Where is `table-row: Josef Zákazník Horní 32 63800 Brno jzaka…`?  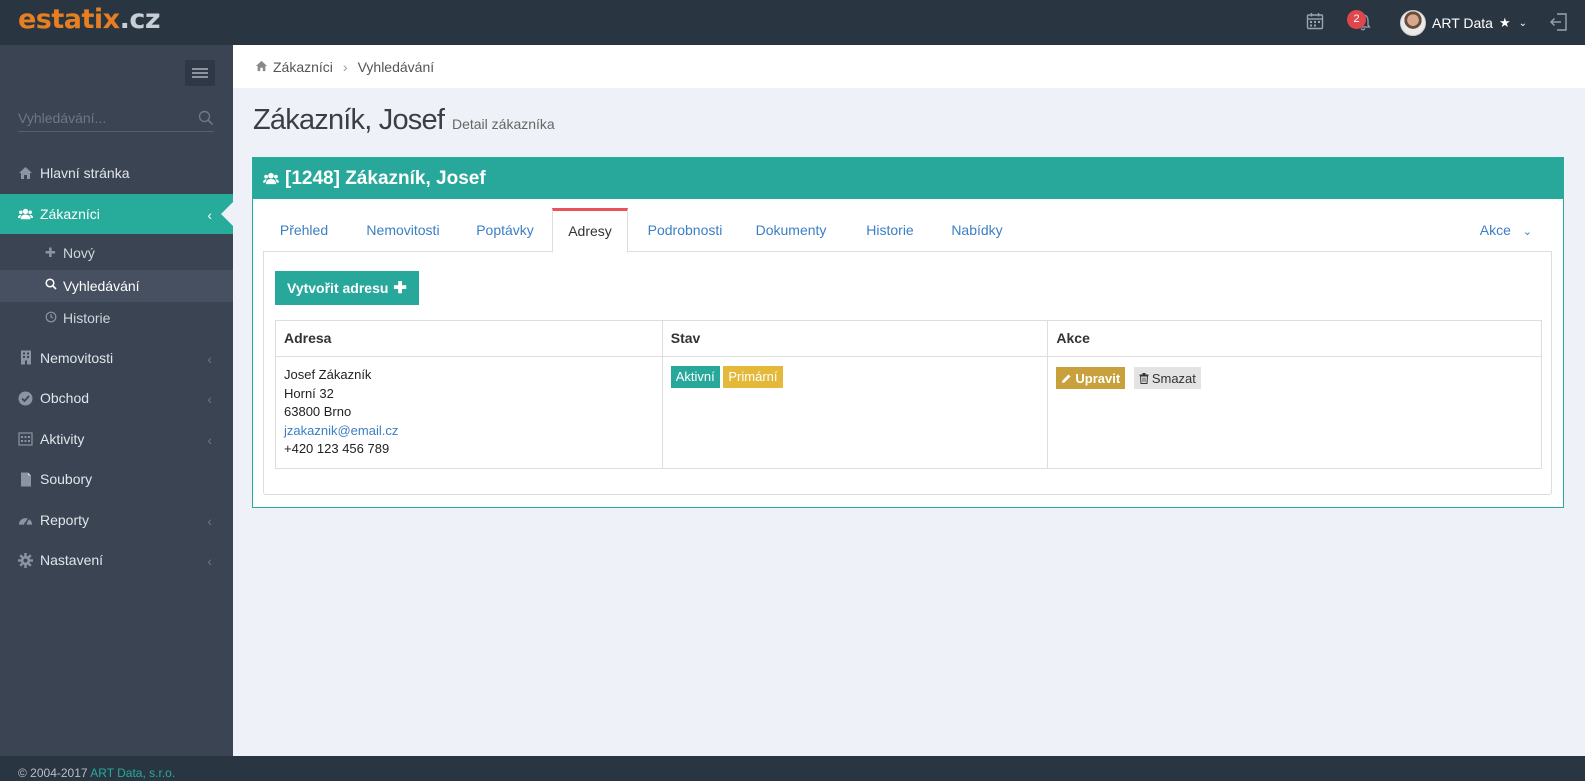 table-row: Josef Zákazník Horní 32 63800 Brno jzaka… is located at coordinates (908, 412).